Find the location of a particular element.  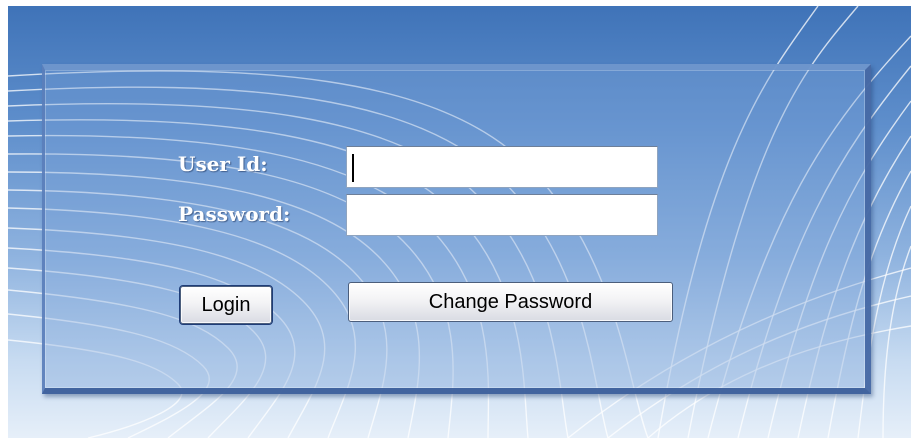

user-id-input is located at coordinates (502, 167).